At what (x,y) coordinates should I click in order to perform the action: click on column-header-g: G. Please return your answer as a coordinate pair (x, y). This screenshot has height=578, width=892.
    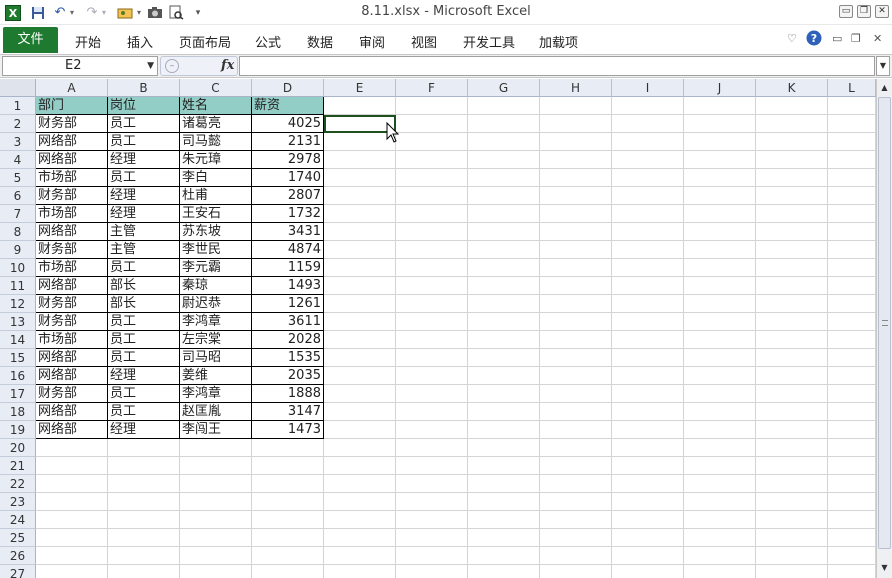
    Looking at the image, I should click on (504, 88).